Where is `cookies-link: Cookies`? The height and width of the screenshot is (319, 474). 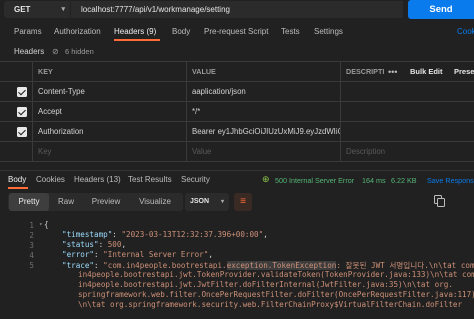
cookies-link: Cookies is located at coordinates (465, 31).